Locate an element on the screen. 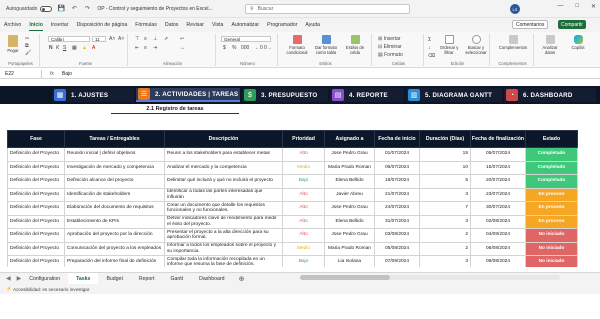 This screenshot has height=319, width=600. cell-asignado: Lia Isolana is located at coordinates (349, 261).